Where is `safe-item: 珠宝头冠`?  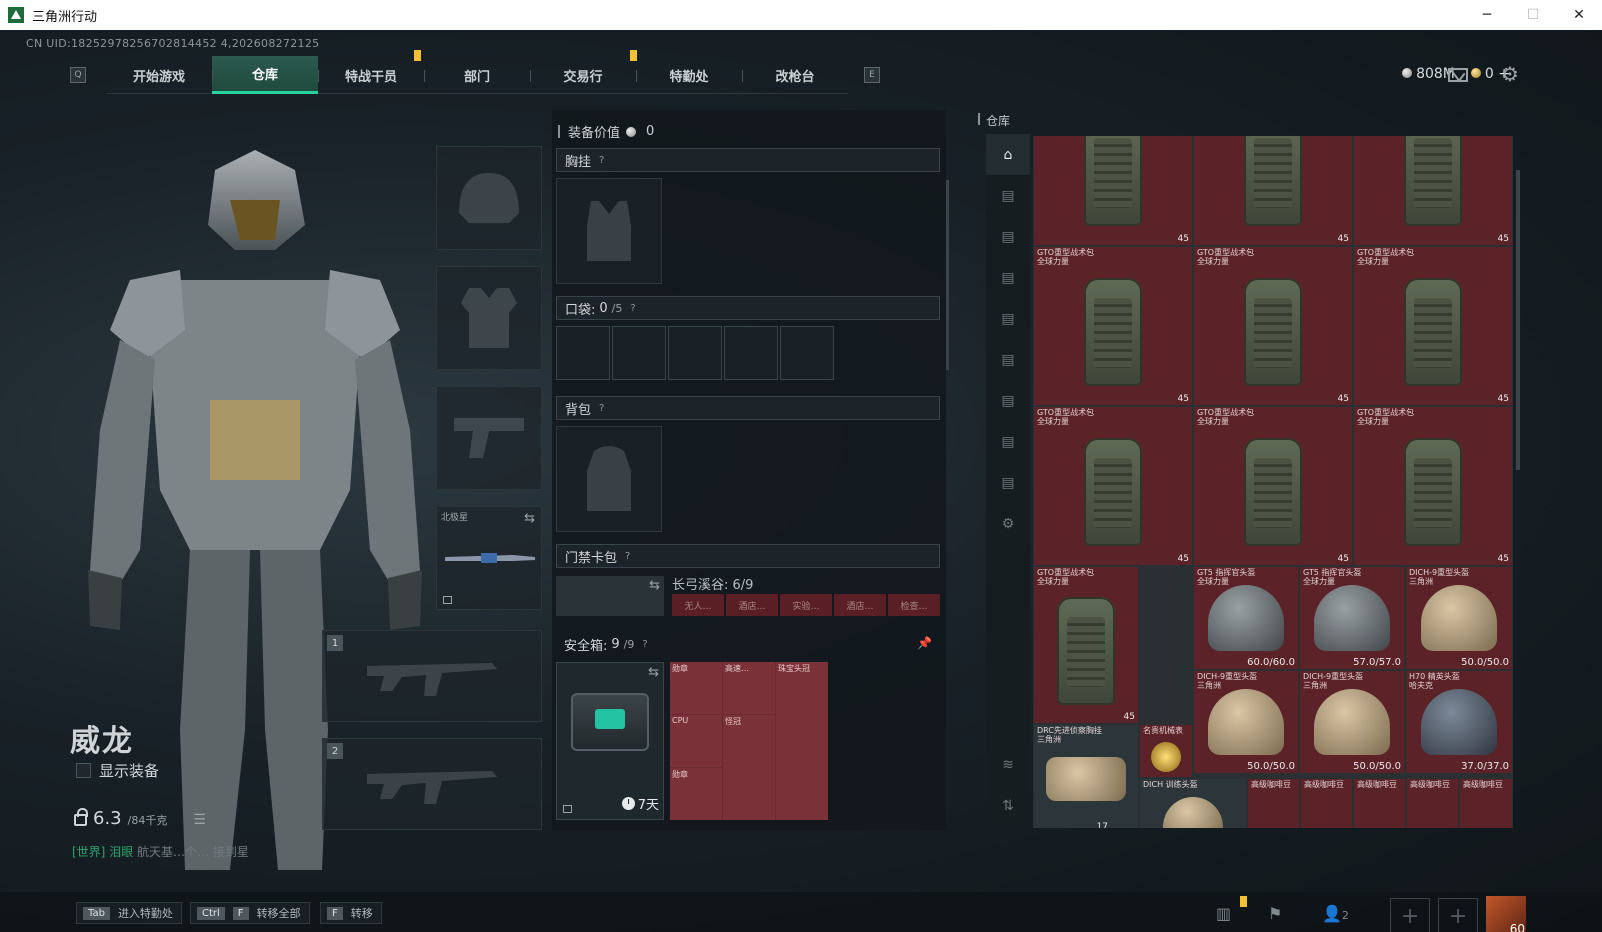
safe-item: 珠宝头冠 is located at coordinates (802, 741).